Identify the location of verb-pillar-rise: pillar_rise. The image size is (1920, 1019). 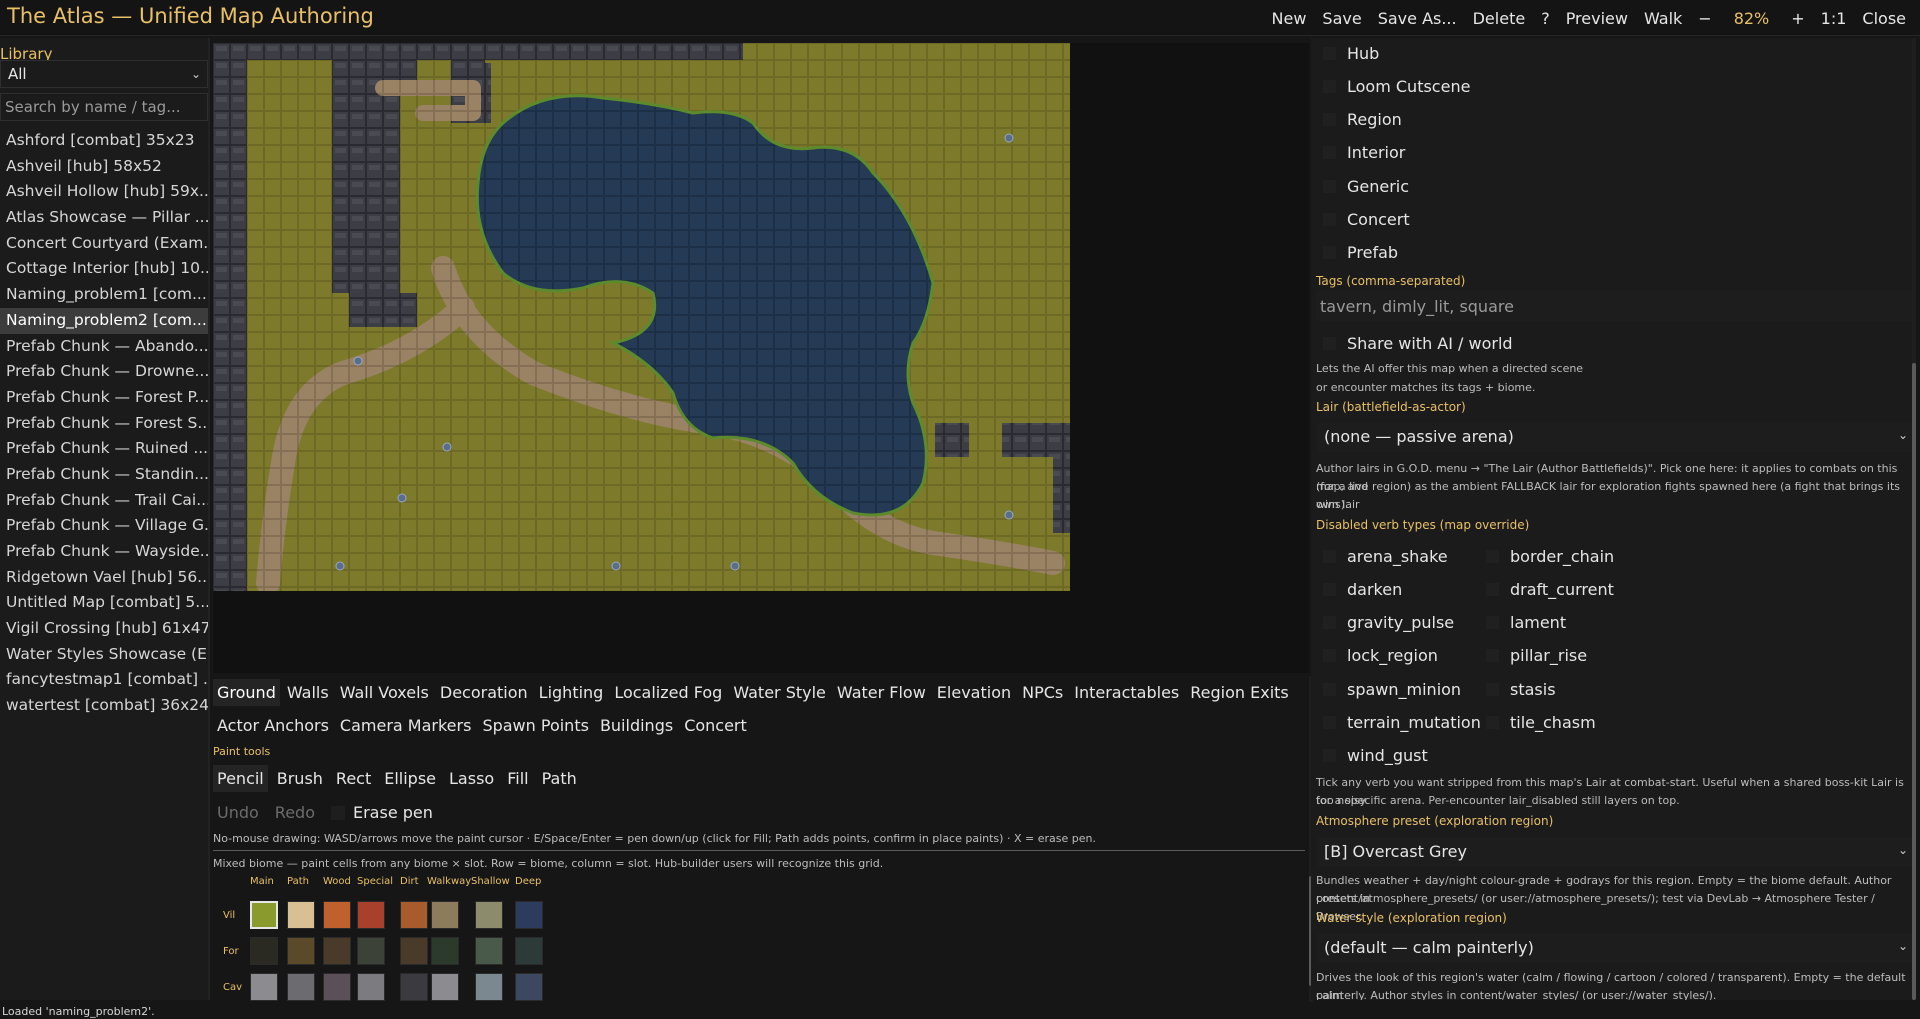
(1536, 656).